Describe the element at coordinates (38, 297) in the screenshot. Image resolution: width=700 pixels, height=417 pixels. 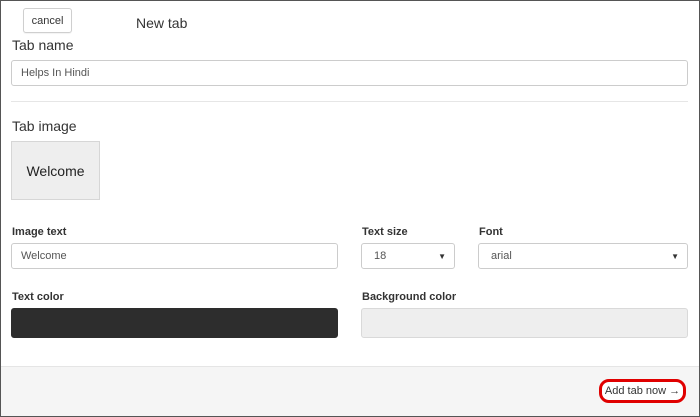
I see `text-color-label: Text color` at that location.